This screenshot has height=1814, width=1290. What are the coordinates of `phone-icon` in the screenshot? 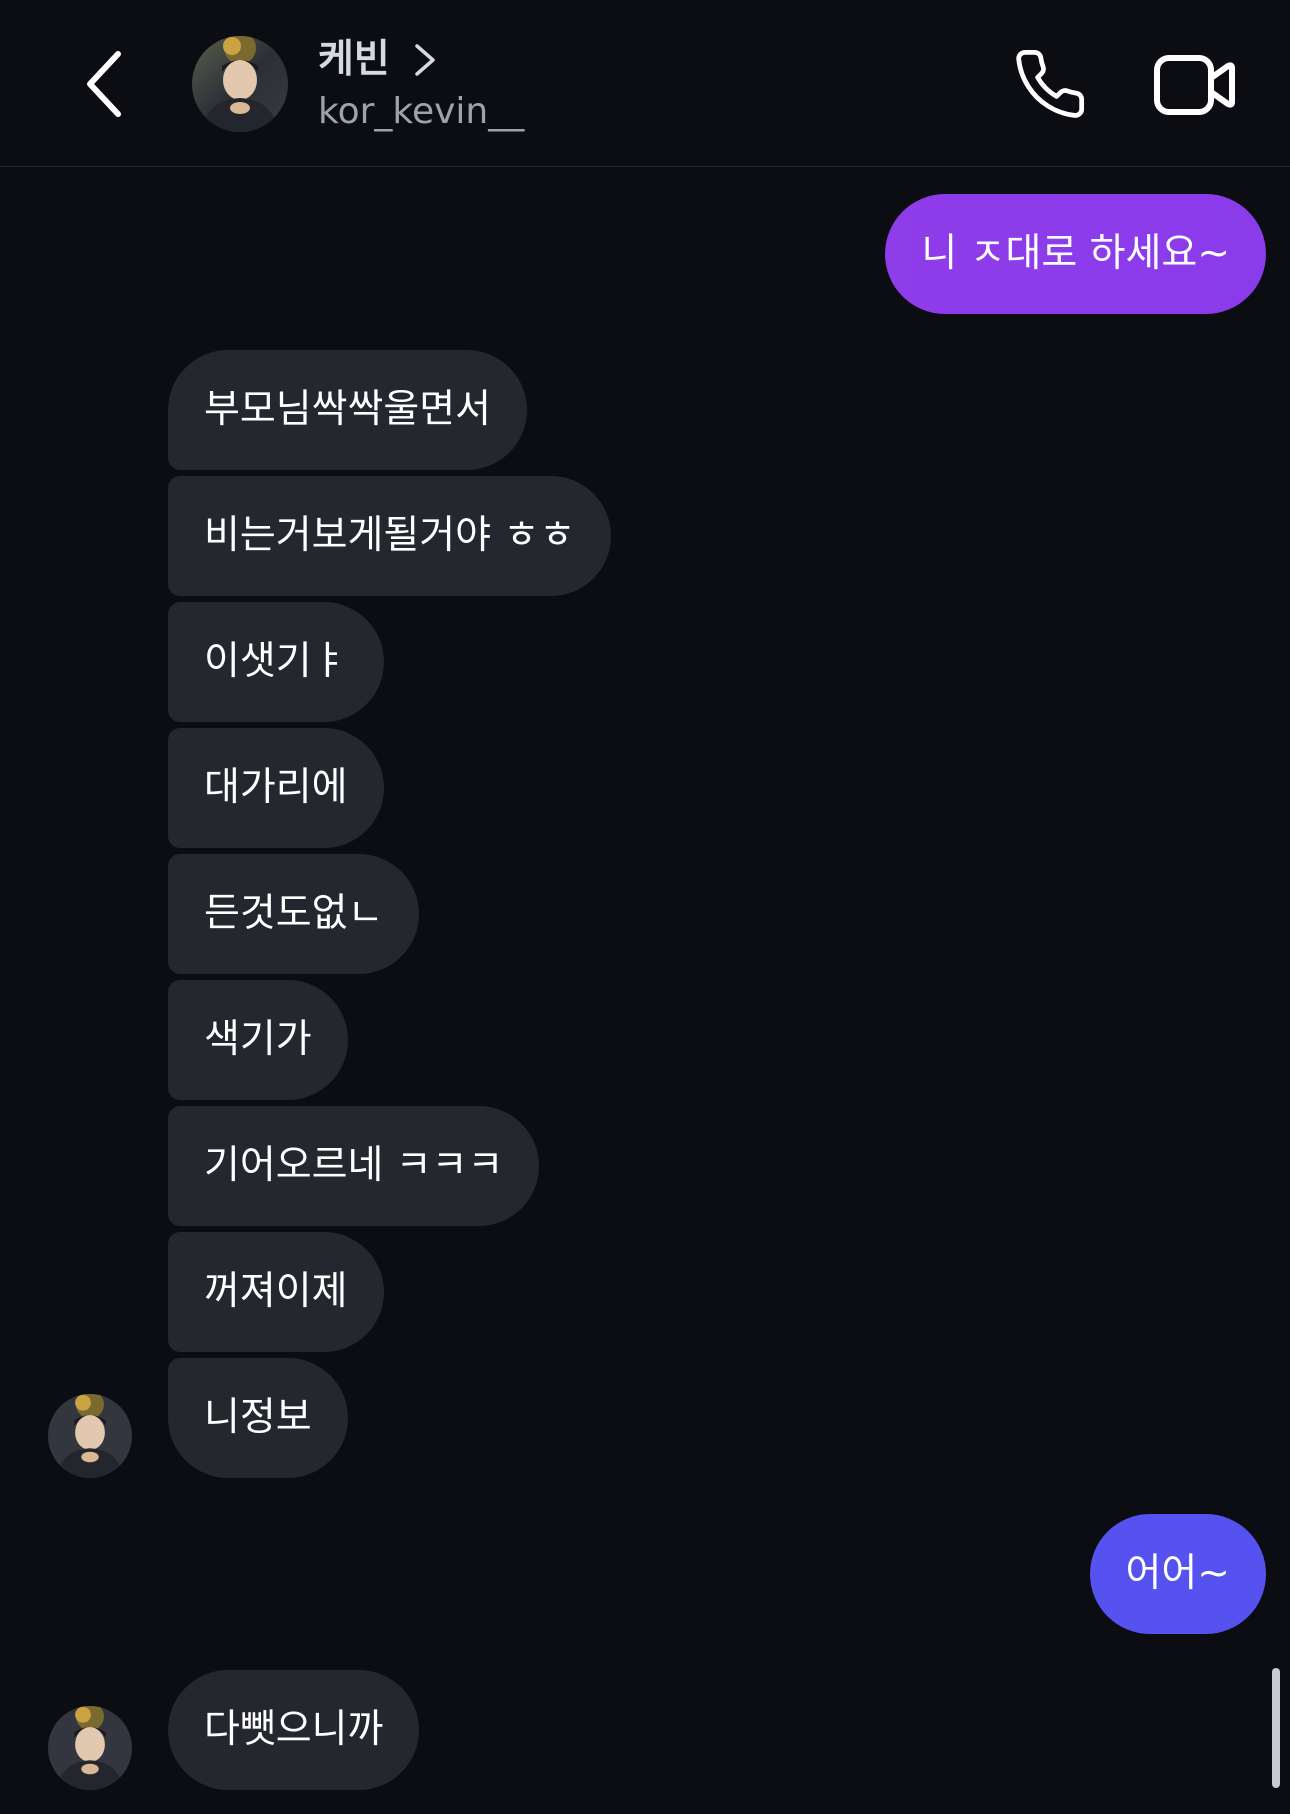 It's located at (1050, 83).